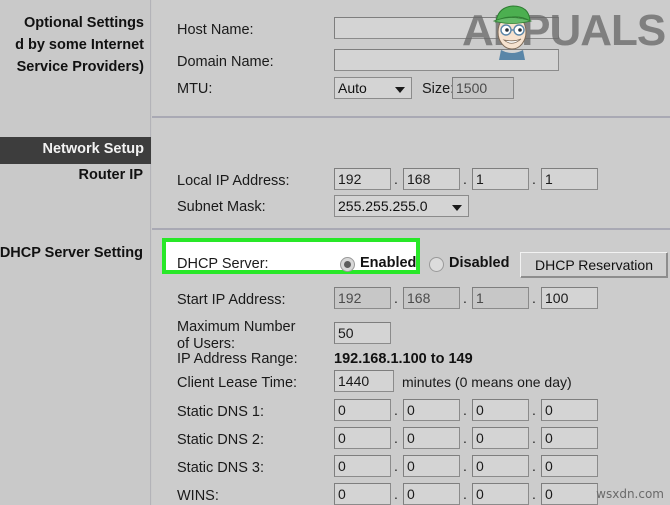 Image resolution: width=670 pixels, height=505 pixels. What do you see at coordinates (403, 359) in the screenshot?
I see `ip-range-value: 192.168.1.100 to 149` at bounding box center [403, 359].